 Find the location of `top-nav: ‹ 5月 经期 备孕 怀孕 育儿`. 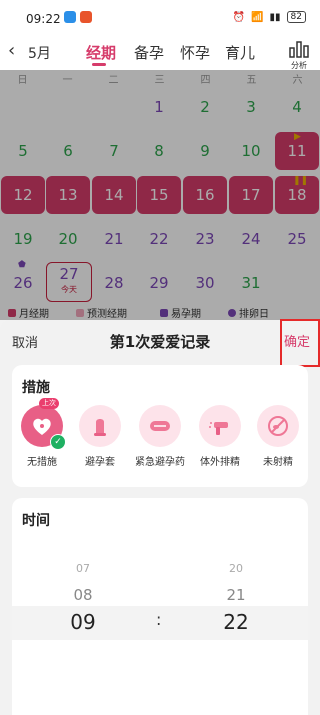

top-nav: ‹ 5月 经期 备孕 怀孕 育儿 is located at coordinates (160, 52).